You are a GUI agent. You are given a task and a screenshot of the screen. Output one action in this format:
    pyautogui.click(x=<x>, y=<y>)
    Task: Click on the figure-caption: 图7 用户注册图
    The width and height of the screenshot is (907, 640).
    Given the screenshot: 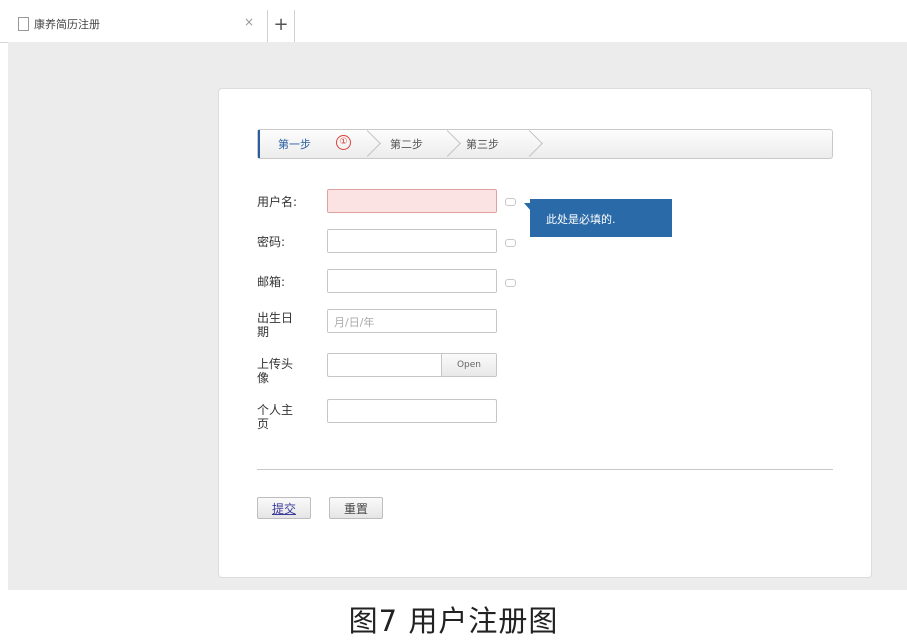 What is the action you would take?
    pyautogui.click(x=453, y=621)
    